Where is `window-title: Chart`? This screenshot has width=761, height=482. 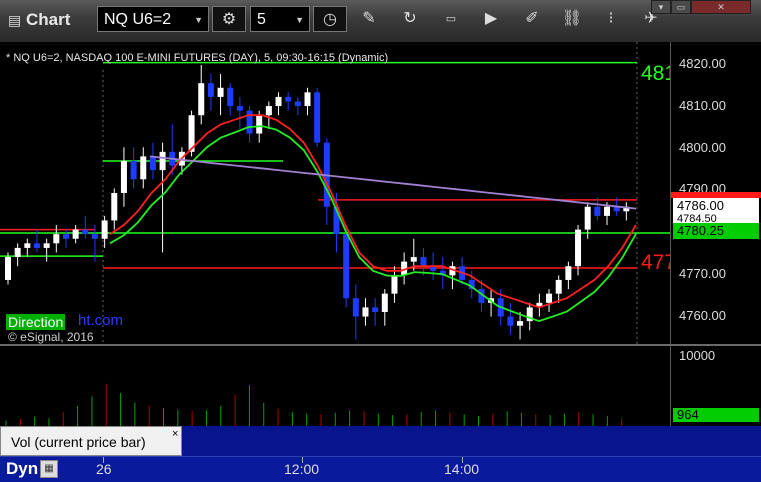 window-title: Chart is located at coordinates (48, 19).